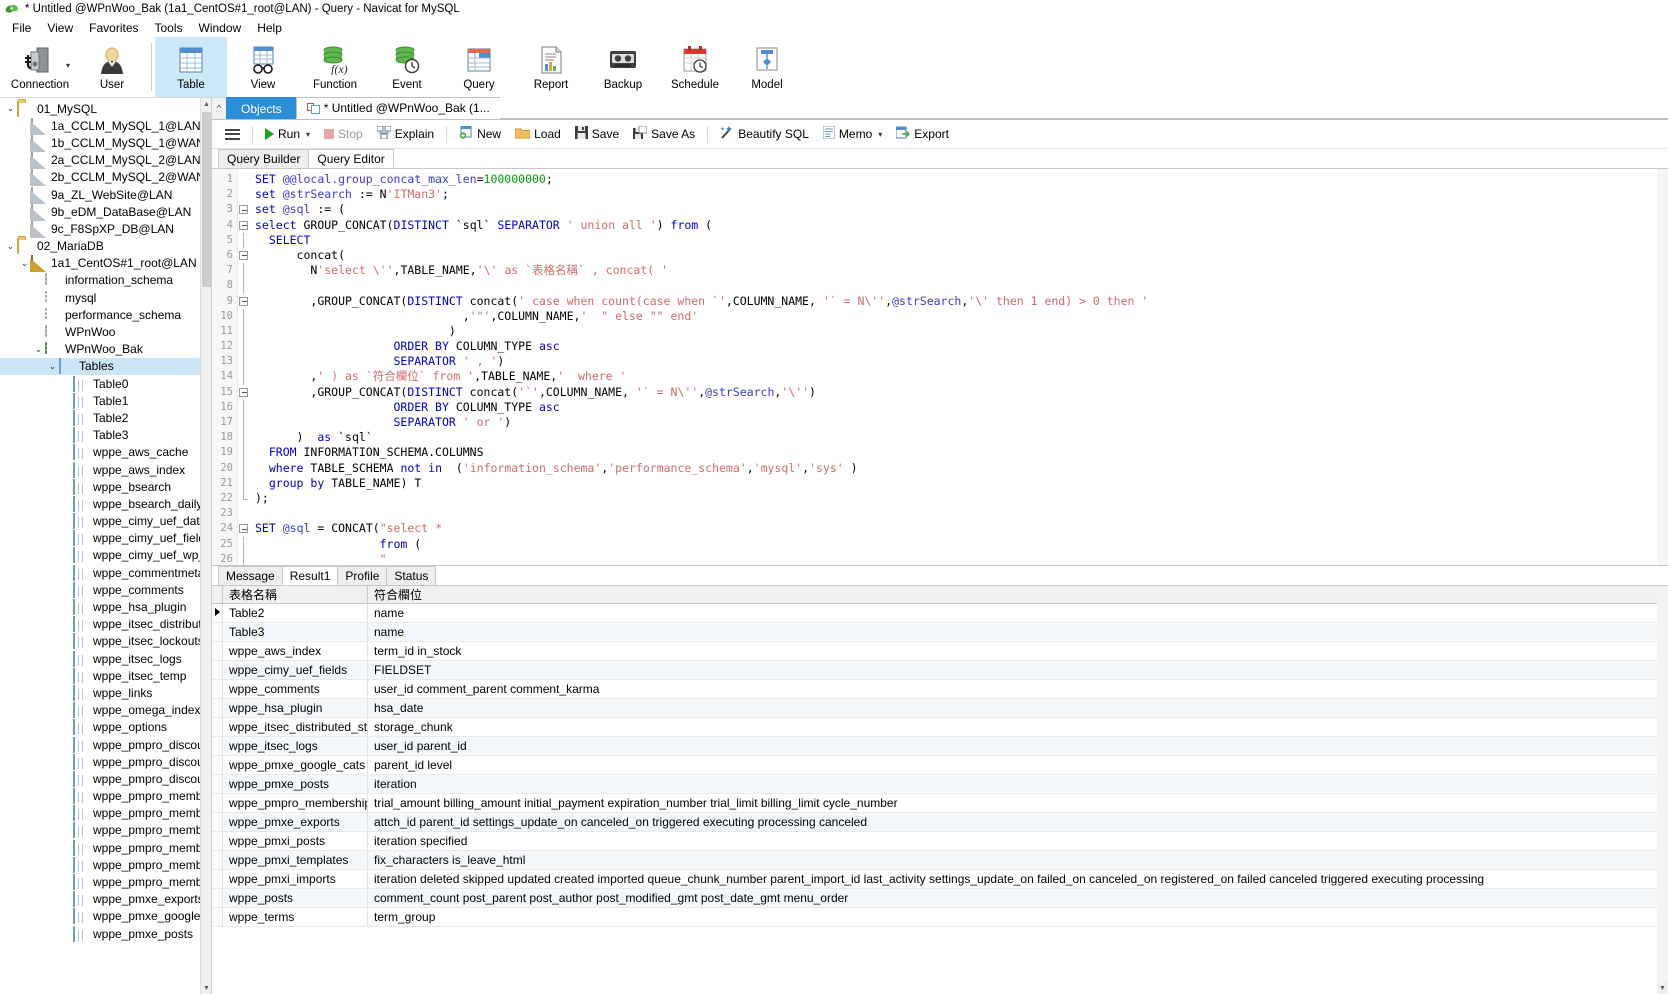  I want to click on cell-table-name: wppe_itsec_distributed_sto, so click(295, 727).